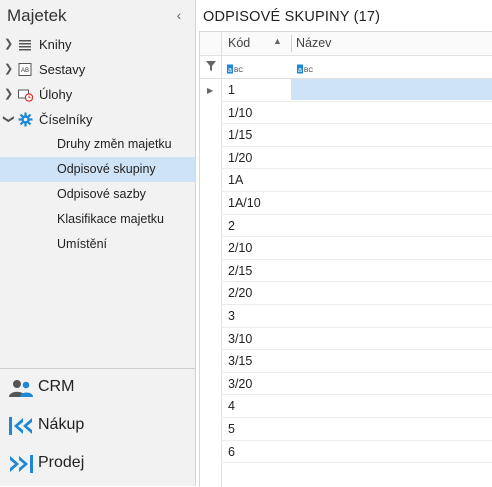 The height and width of the screenshot is (487, 492). What do you see at coordinates (37, 15) in the screenshot?
I see `sidebar-title: Majetek` at bounding box center [37, 15].